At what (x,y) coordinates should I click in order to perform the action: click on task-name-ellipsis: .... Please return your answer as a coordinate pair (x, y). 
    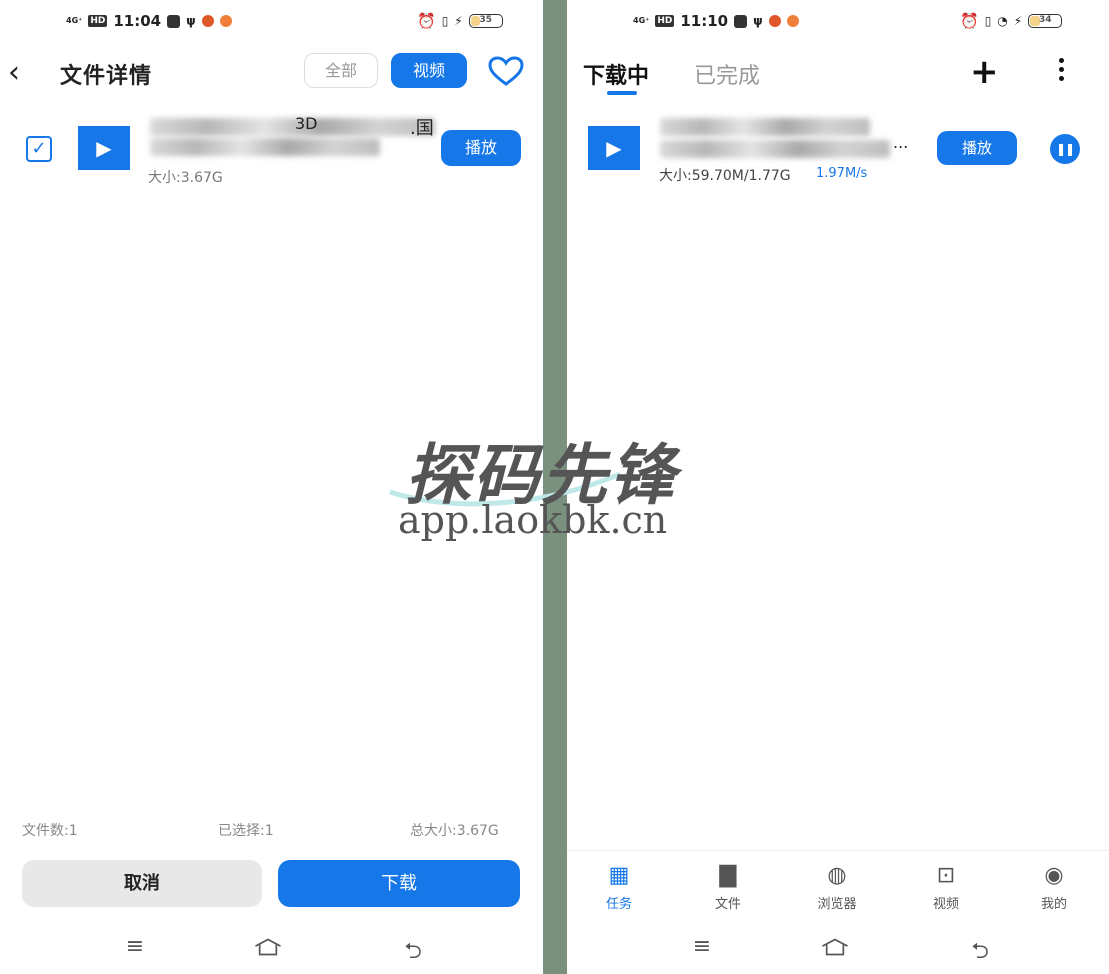
    Looking at the image, I should click on (901, 142).